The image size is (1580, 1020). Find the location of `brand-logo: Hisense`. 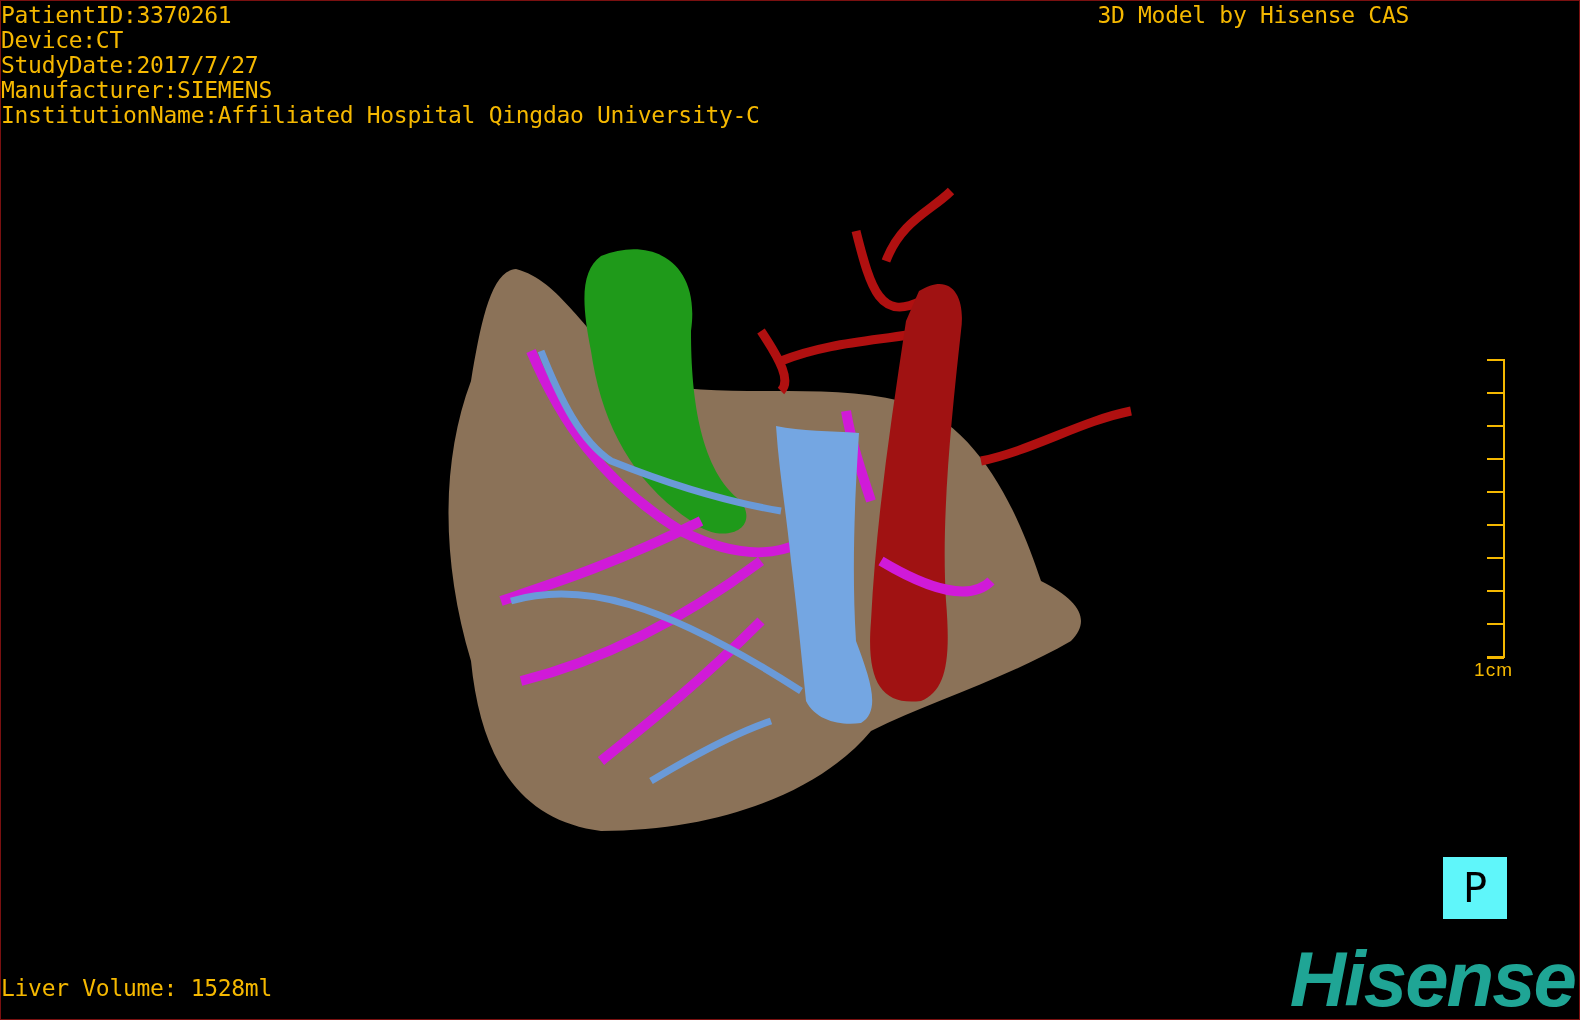

brand-logo: Hisense is located at coordinates (1432, 982).